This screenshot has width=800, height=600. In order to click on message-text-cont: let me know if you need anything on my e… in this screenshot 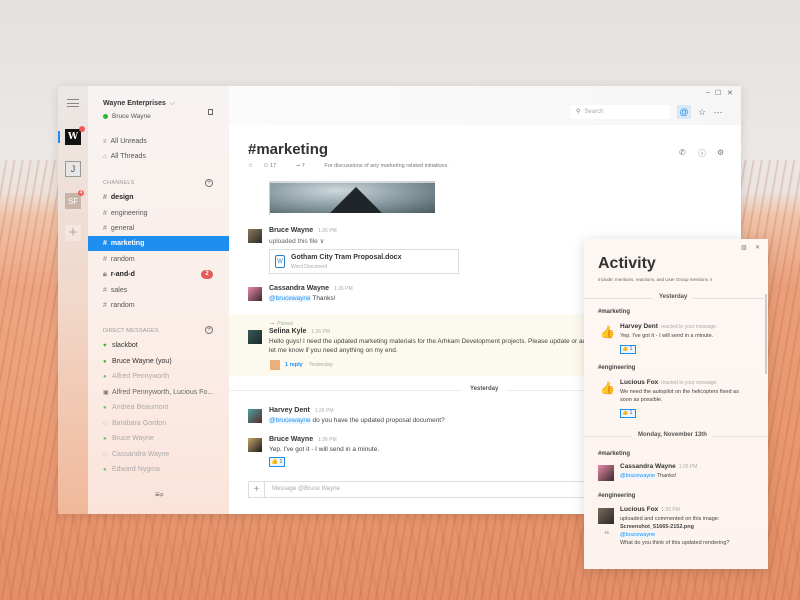, I will do `click(333, 350)`.